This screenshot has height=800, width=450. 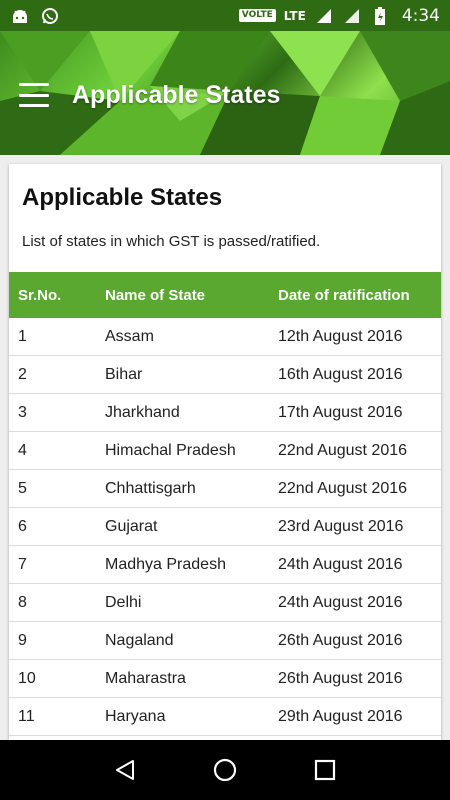 I want to click on cell-srno: 6, so click(x=22, y=526).